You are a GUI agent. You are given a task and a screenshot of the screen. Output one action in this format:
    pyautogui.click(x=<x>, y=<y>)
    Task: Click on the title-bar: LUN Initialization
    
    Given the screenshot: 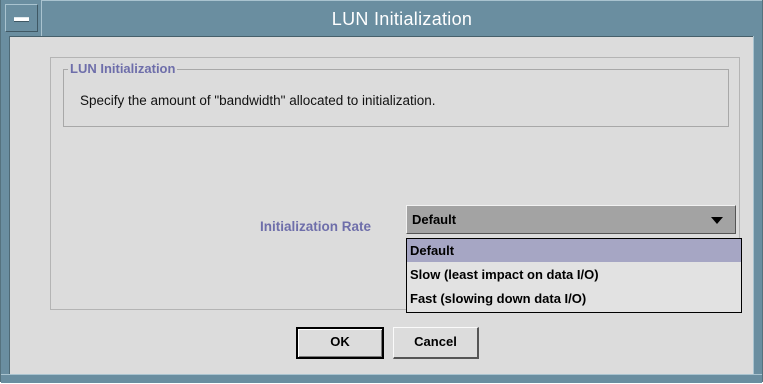 What is the action you would take?
    pyautogui.click(x=381, y=18)
    